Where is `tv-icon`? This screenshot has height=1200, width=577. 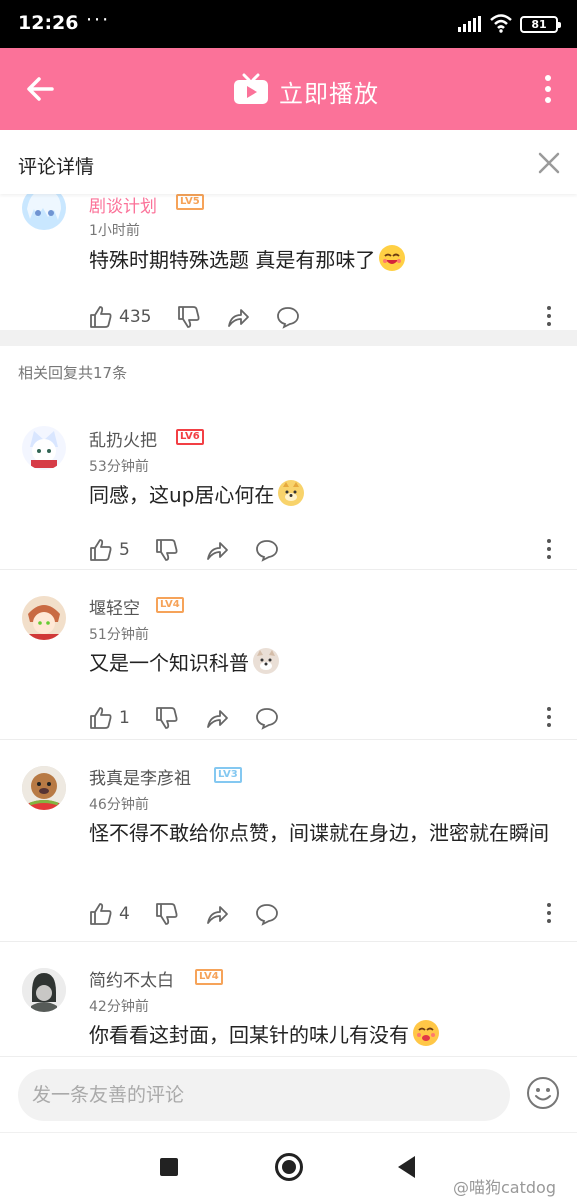
tv-icon is located at coordinates (251, 88).